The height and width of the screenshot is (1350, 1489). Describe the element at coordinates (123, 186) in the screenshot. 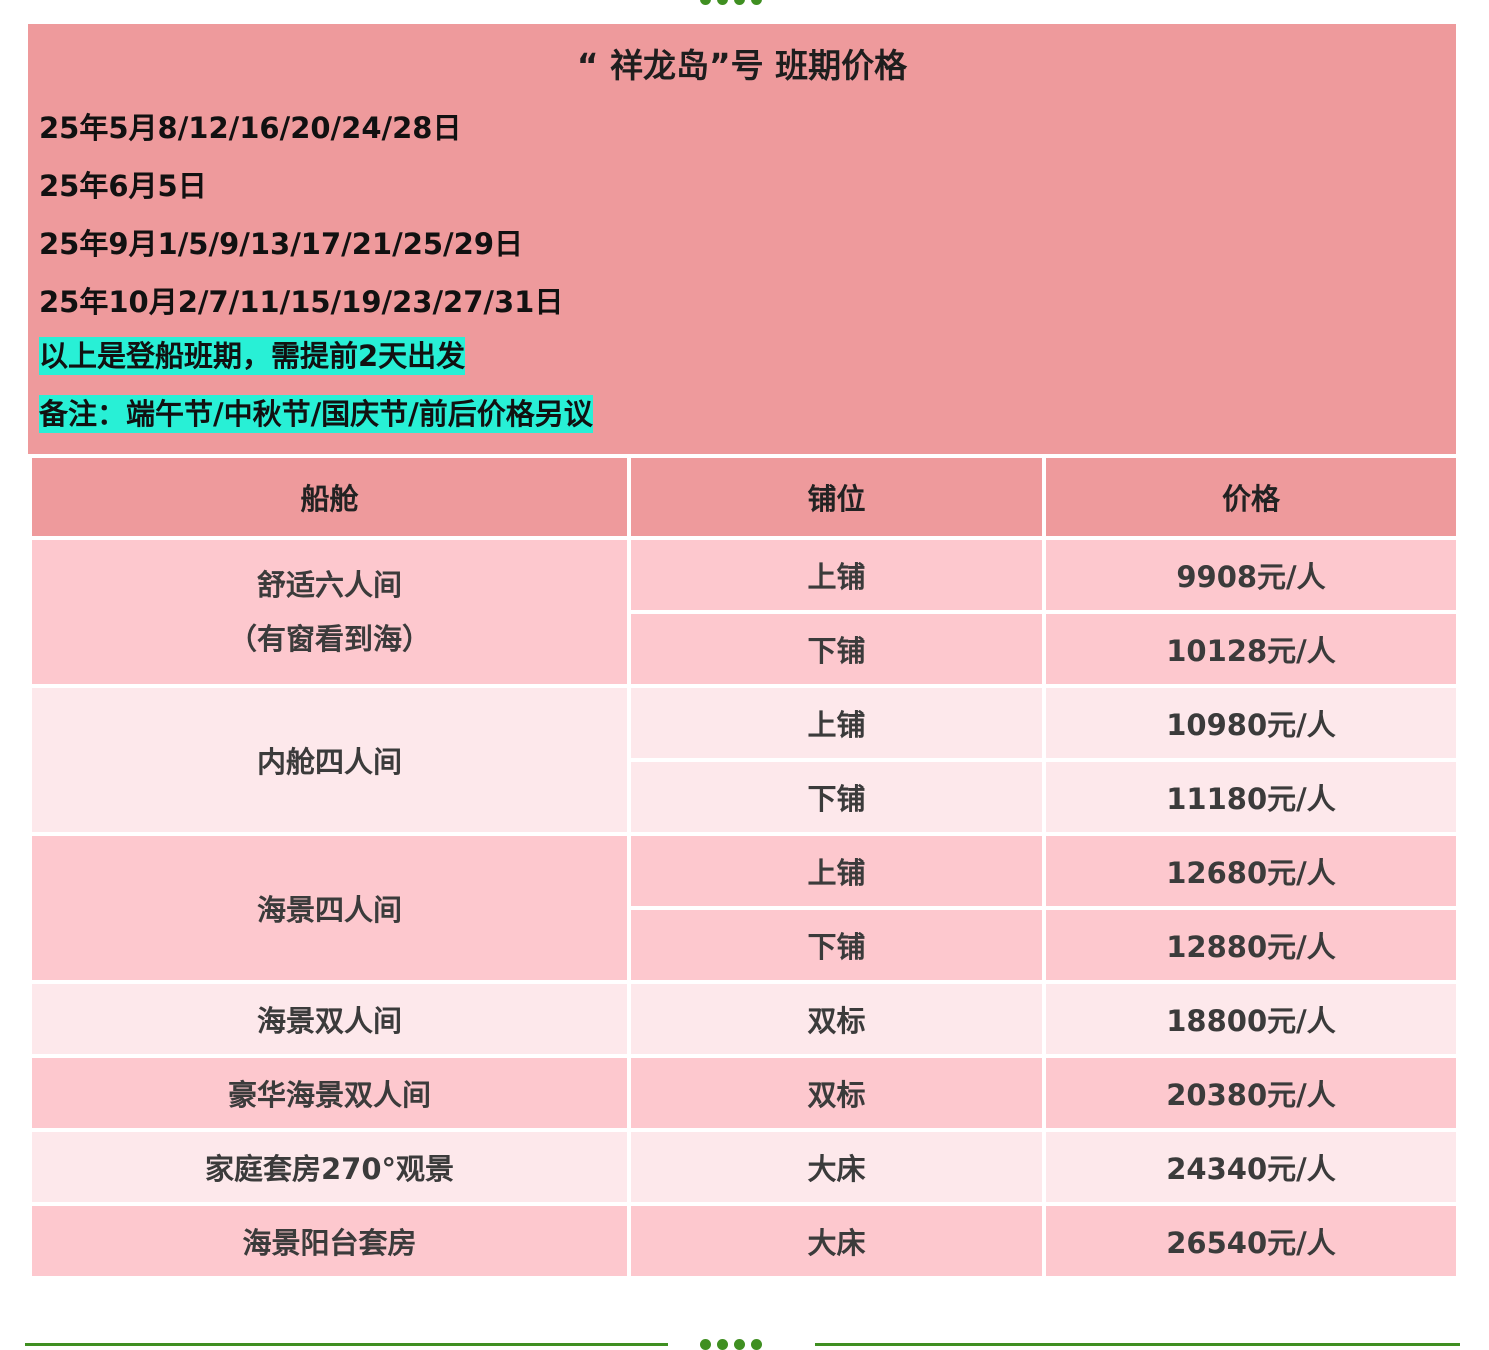

I see `sailing-date-june: 25年6月5日` at that location.